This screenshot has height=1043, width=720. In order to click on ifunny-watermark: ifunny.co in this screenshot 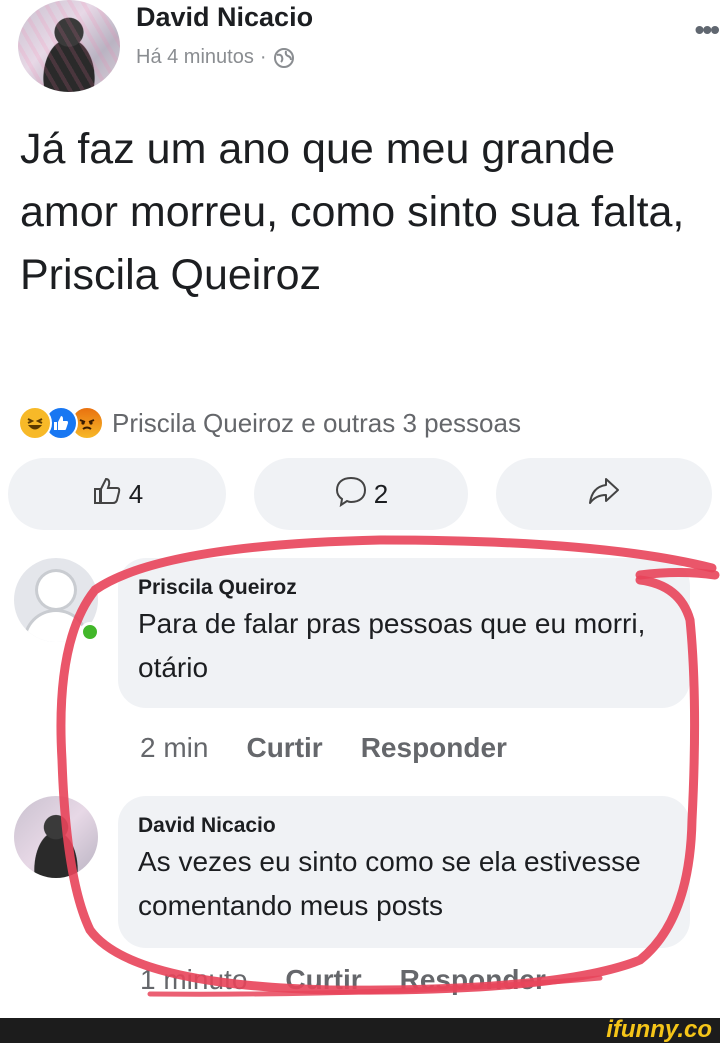, I will do `click(659, 1029)`.